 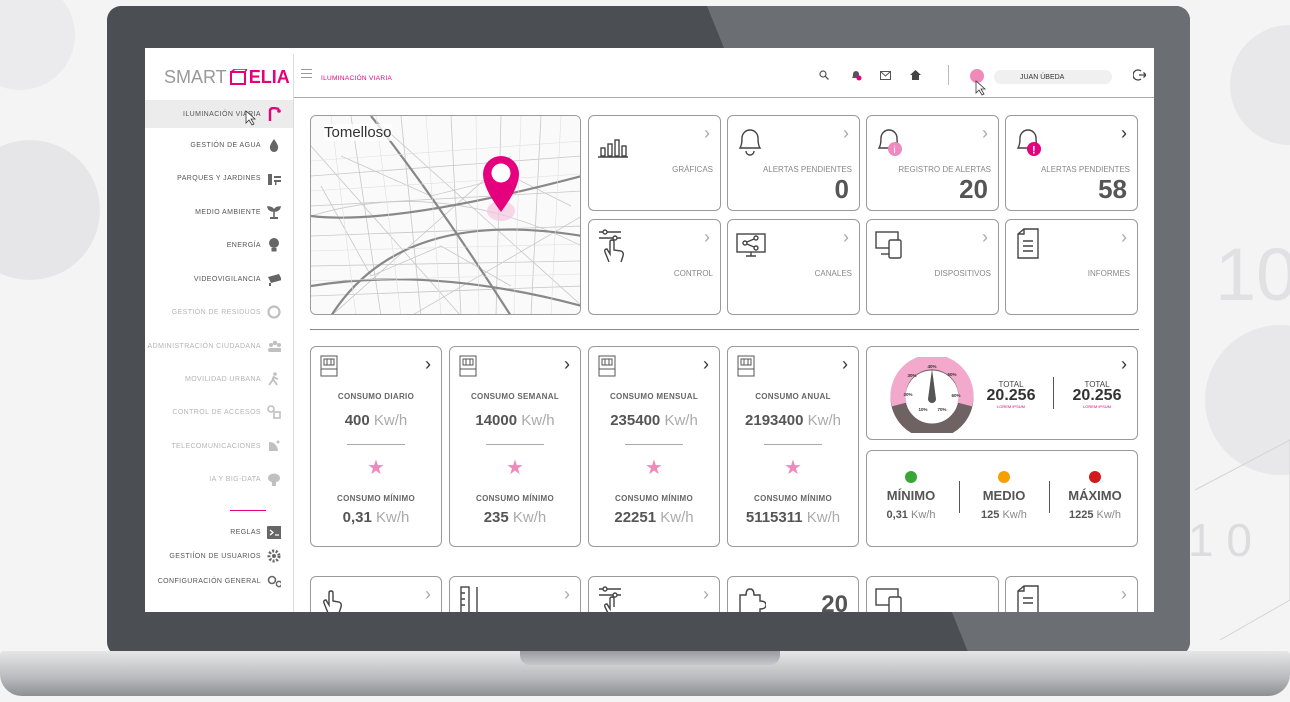 I want to click on sidebar-item-telecomunicaciones: TELECOMUNICACIONES, so click(x=226, y=446).